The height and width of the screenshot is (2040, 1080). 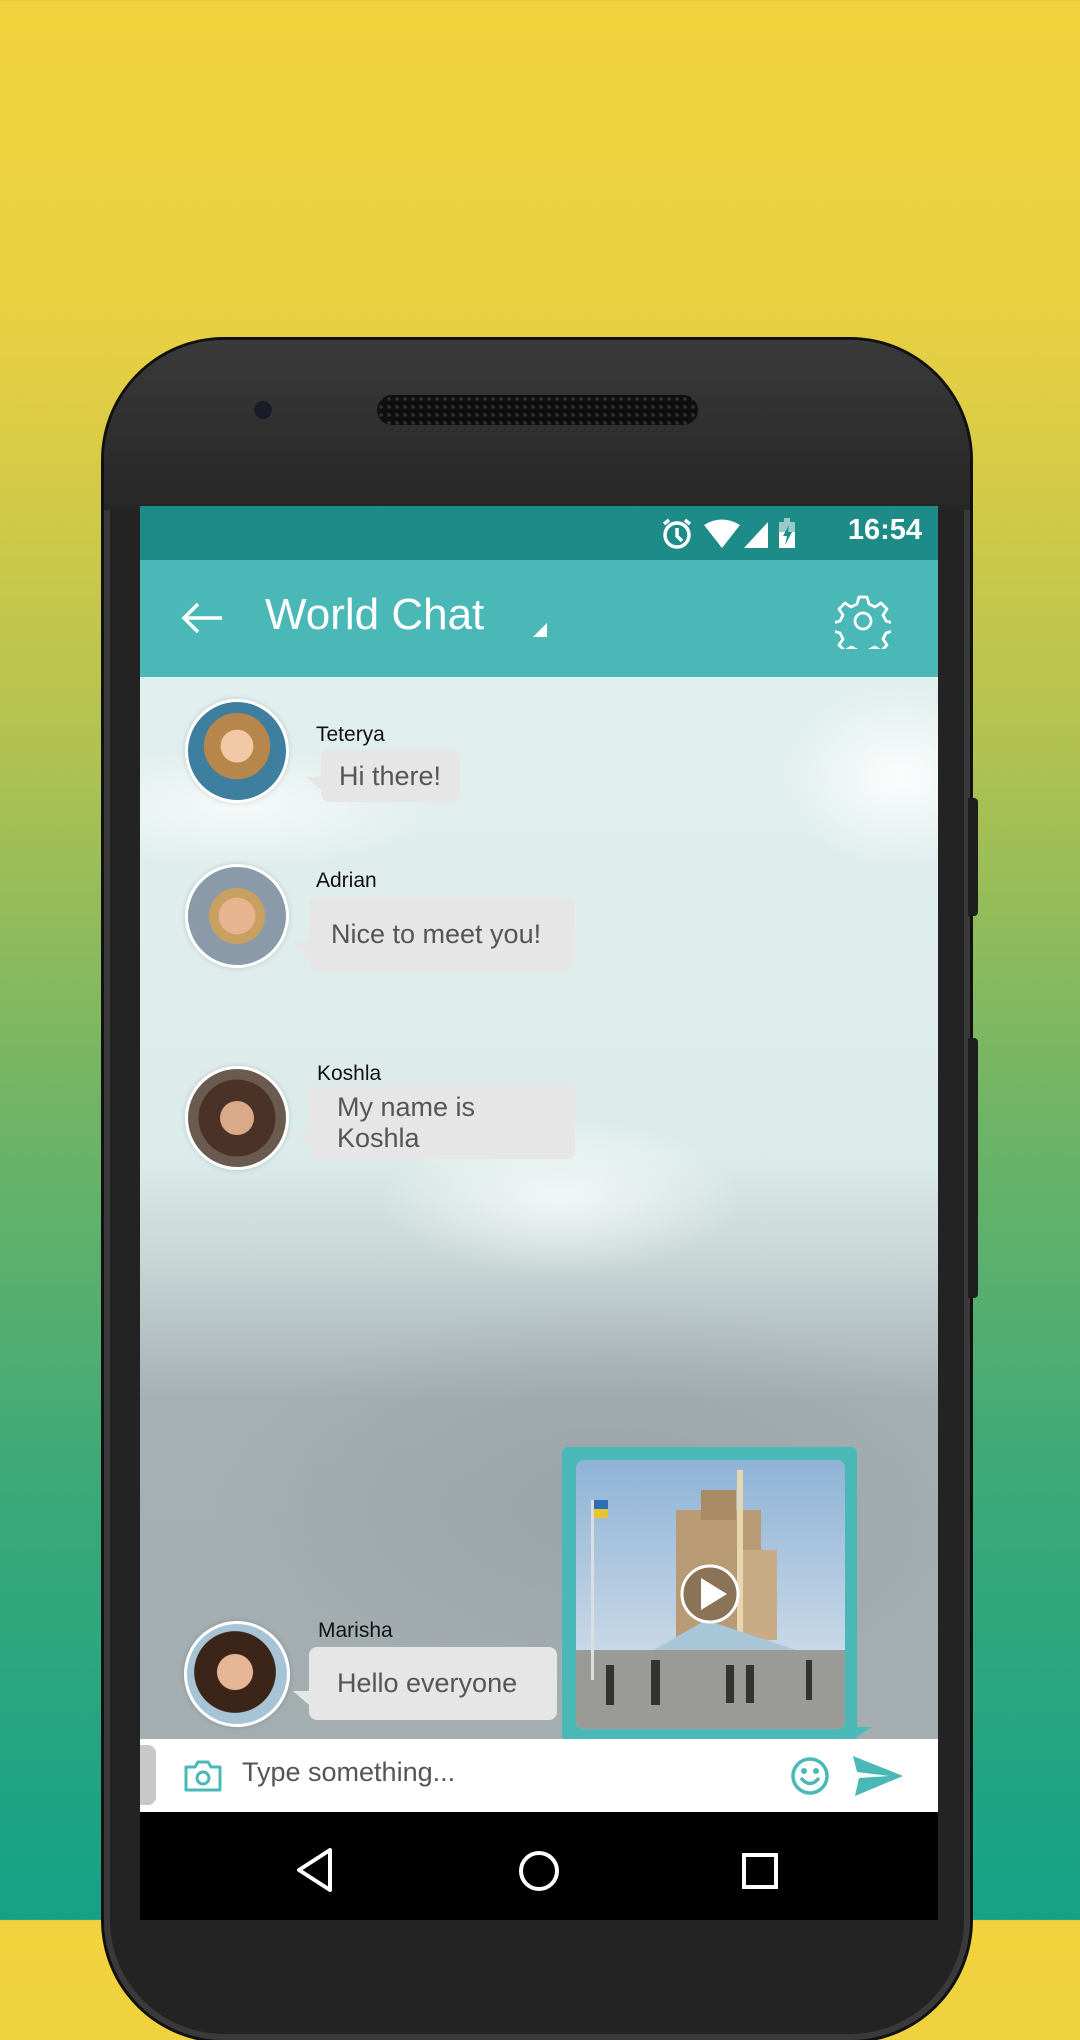 What do you see at coordinates (810, 1776) in the screenshot?
I see `smiley-icon` at bounding box center [810, 1776].